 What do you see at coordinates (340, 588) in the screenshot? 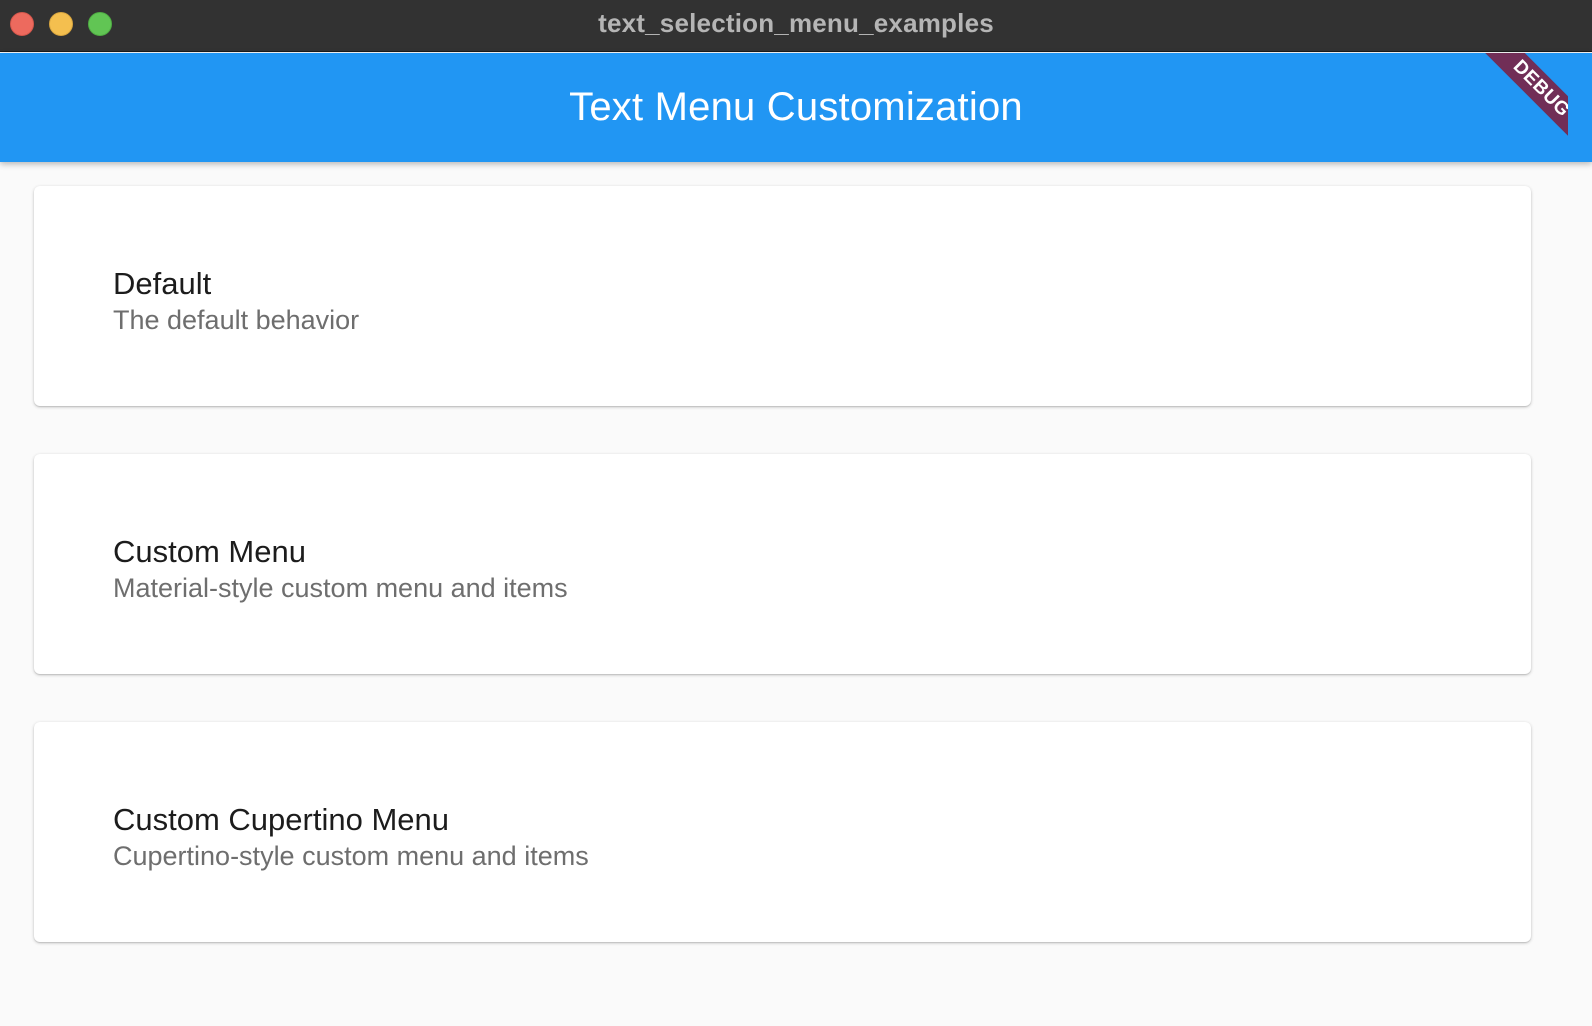
I see `example-subtitle: Material-style custom menu and items` at bounding box center [340, 588].